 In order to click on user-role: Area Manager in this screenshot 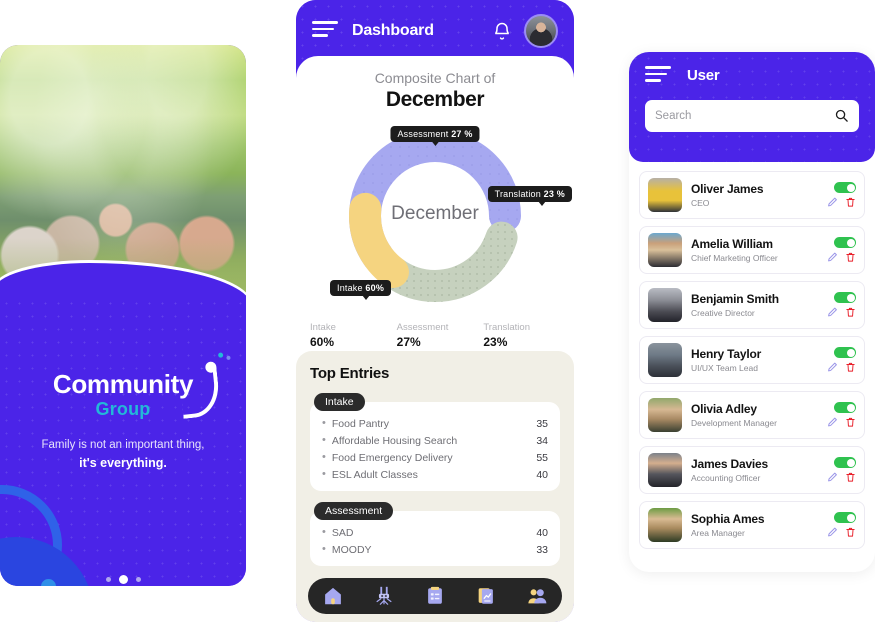, I will do `click(718, 533)`.